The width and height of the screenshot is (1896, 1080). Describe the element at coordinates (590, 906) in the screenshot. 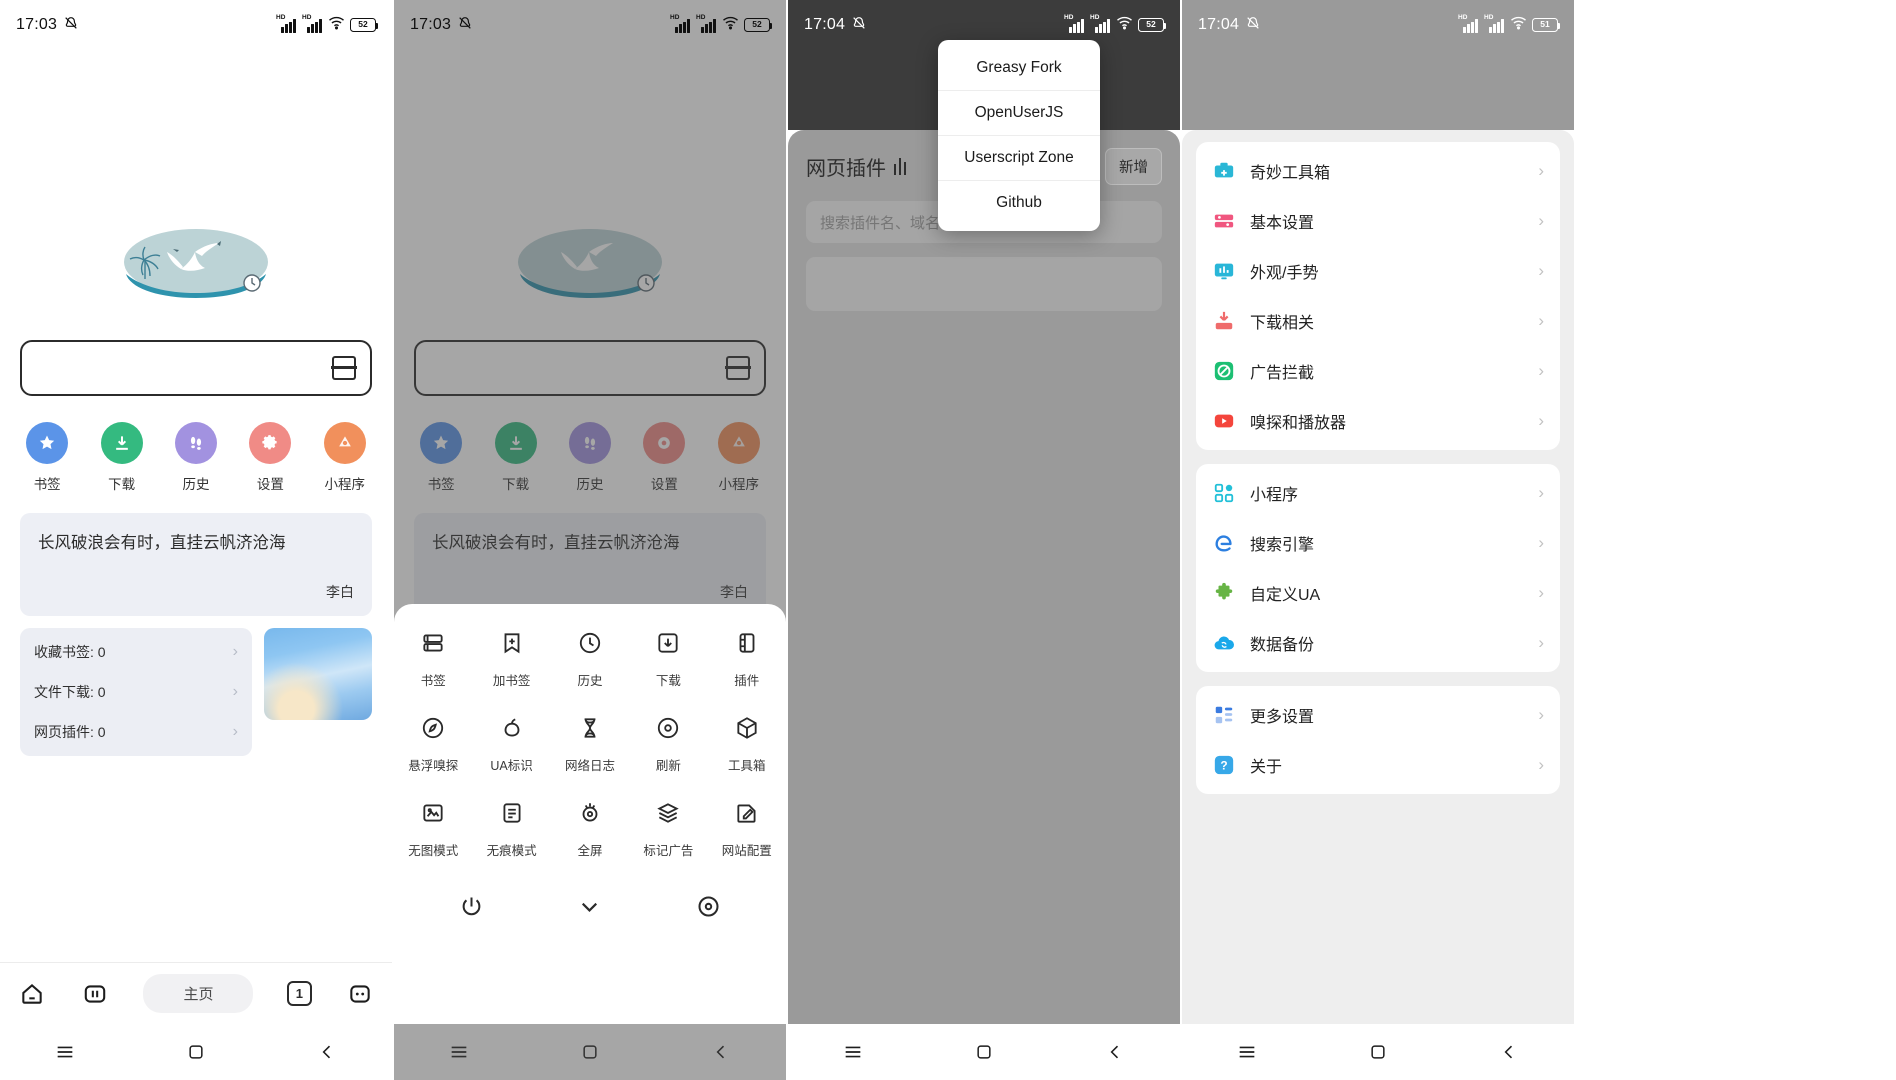

I see `chevron-down-icon` at that location.